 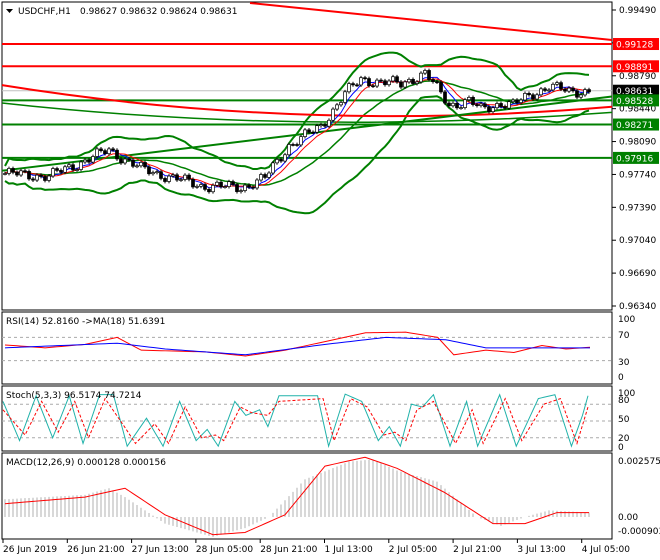 I want to click on stoch-label: Stoch(5,3,3) 96.5174 74.7214, so click(x=74, y=396).